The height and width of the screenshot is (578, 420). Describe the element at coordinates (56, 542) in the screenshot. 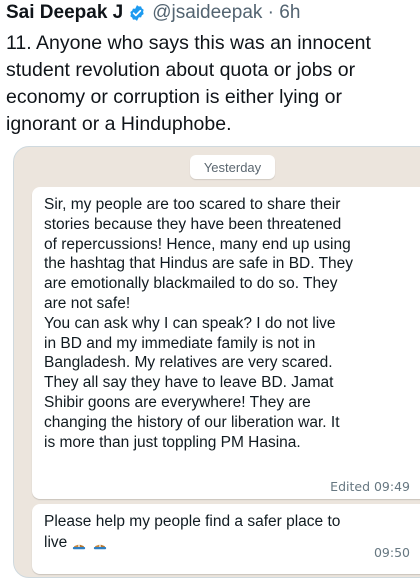

I see `message-line: live` at that location.